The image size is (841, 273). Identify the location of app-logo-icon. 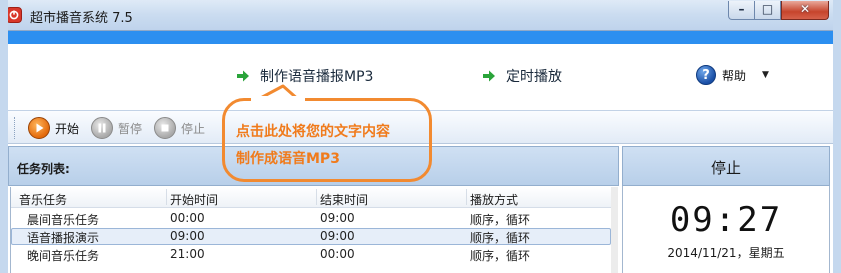
(14, 15).